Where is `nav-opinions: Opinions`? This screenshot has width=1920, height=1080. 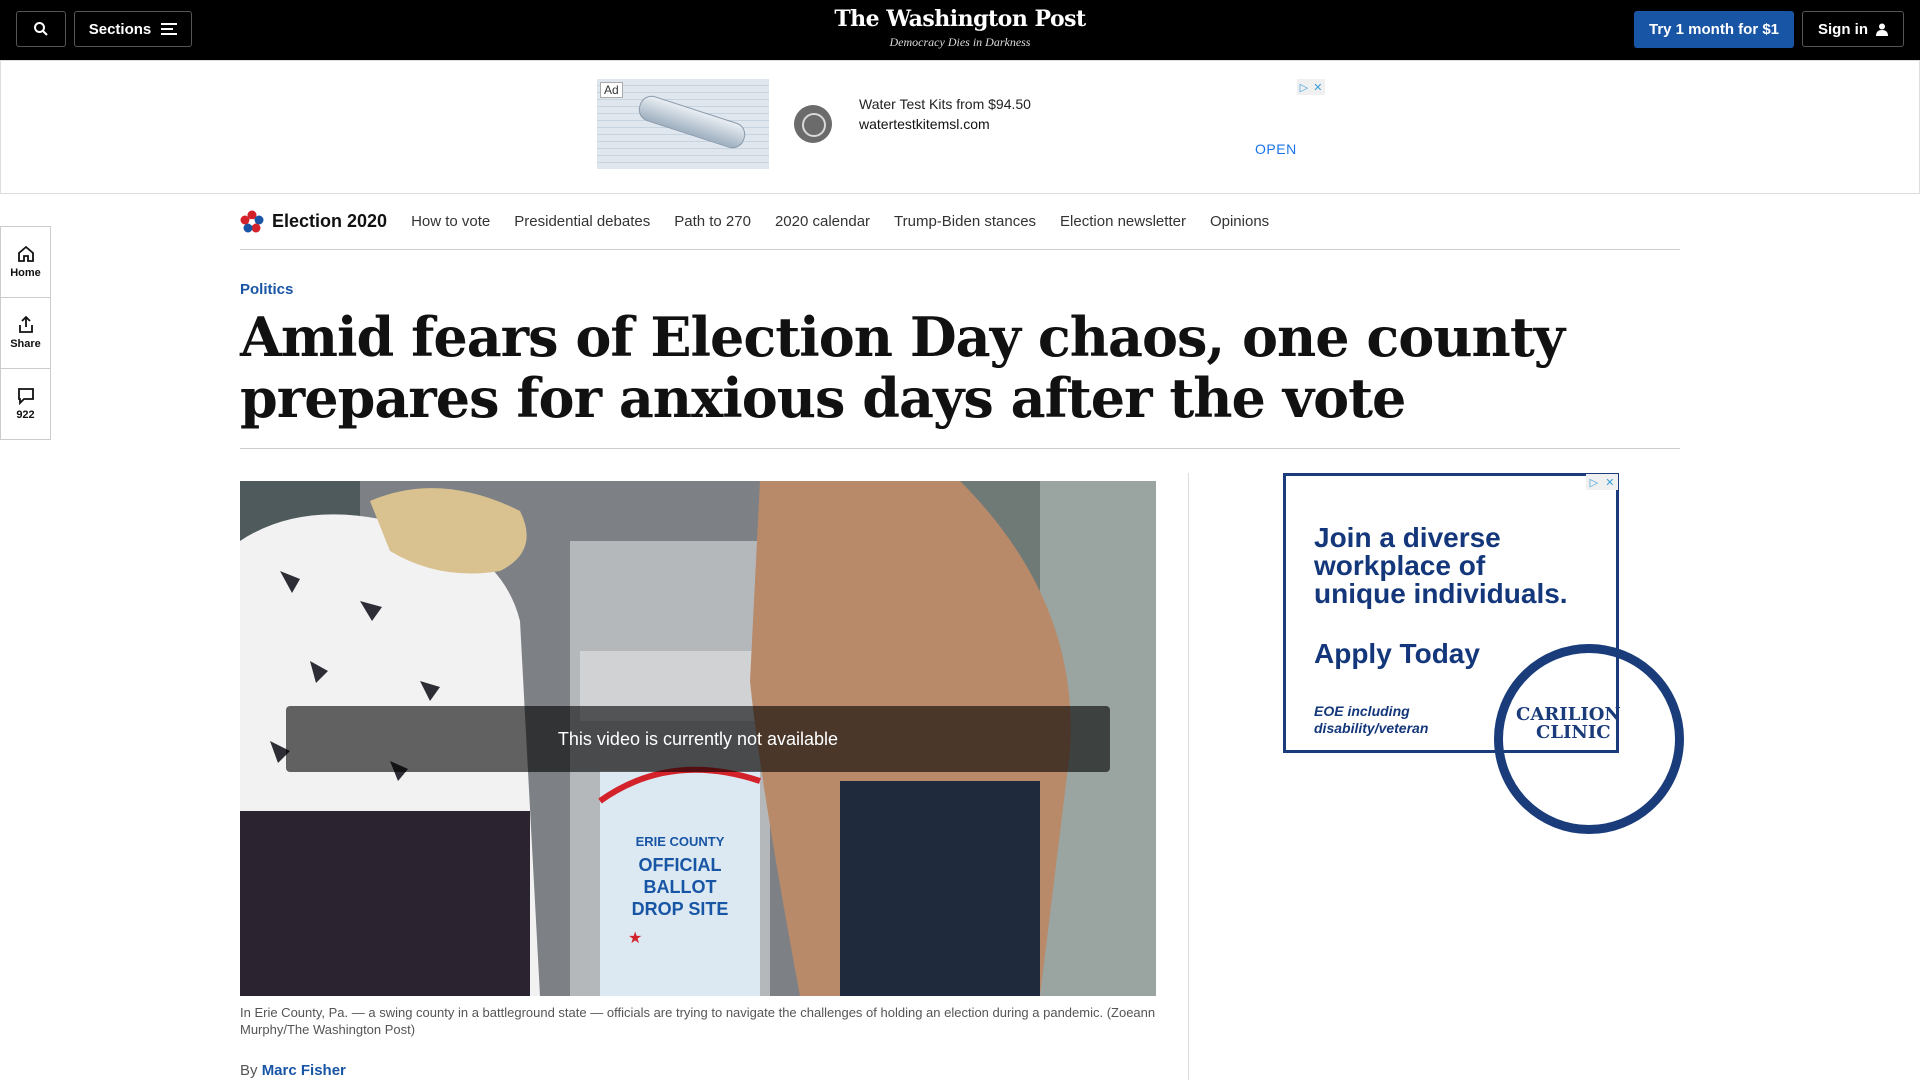
nav-opinions: Opinions is located at coordinates (1239, 221).